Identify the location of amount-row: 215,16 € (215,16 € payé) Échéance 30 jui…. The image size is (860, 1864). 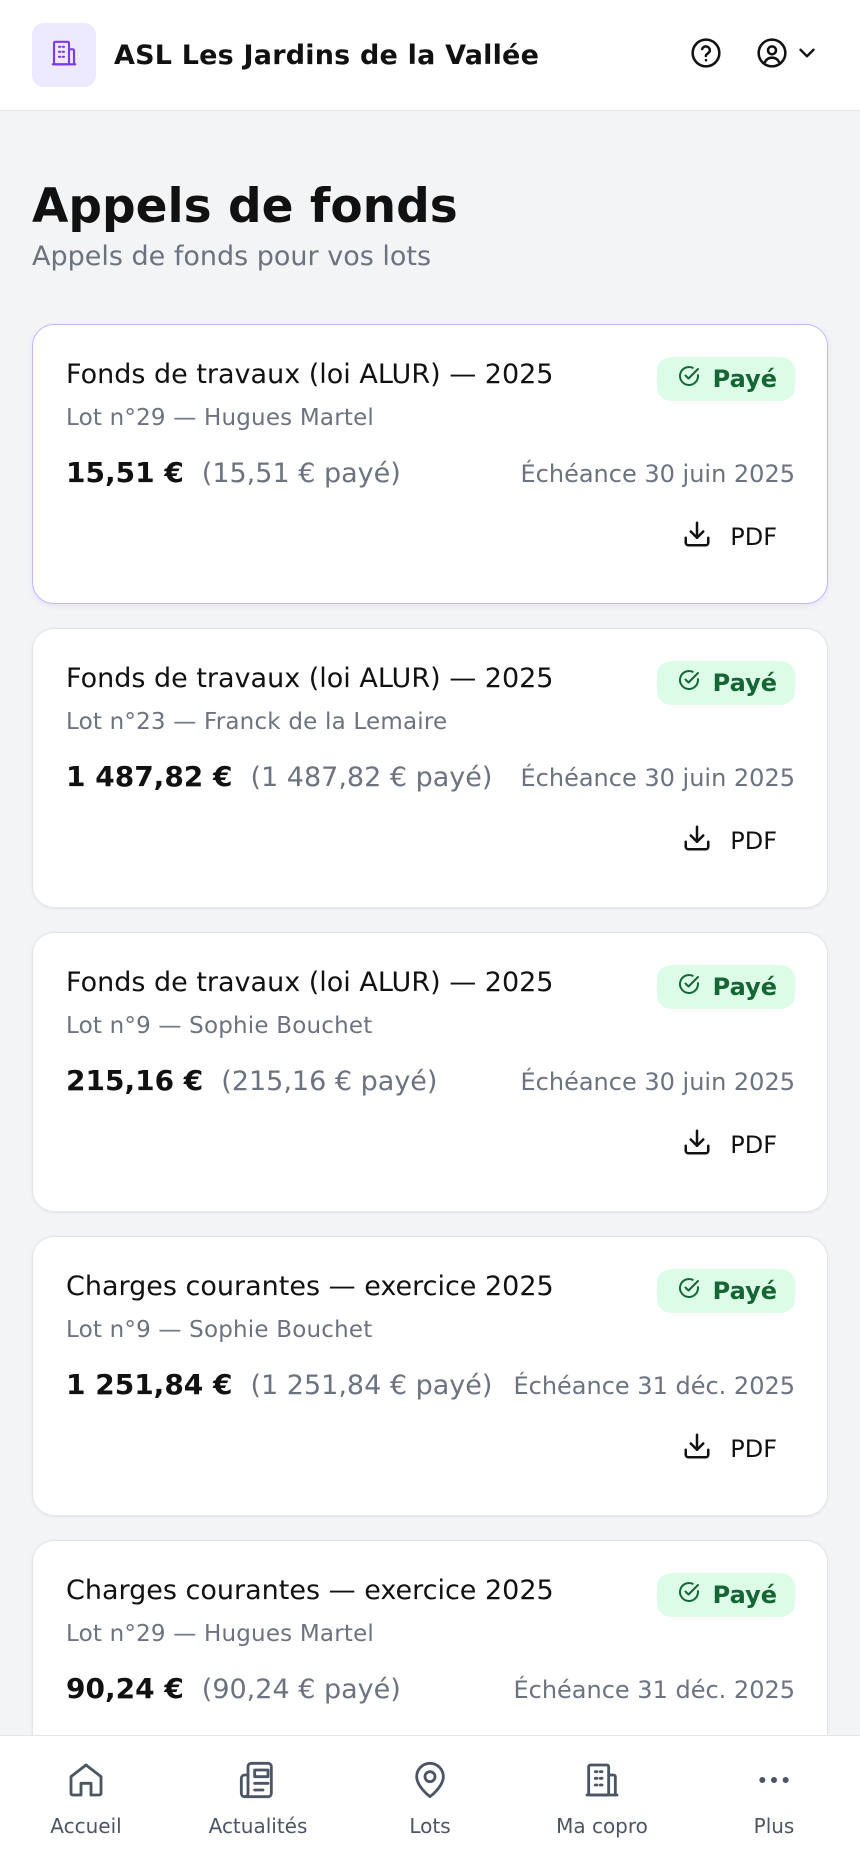
(430, 1080).